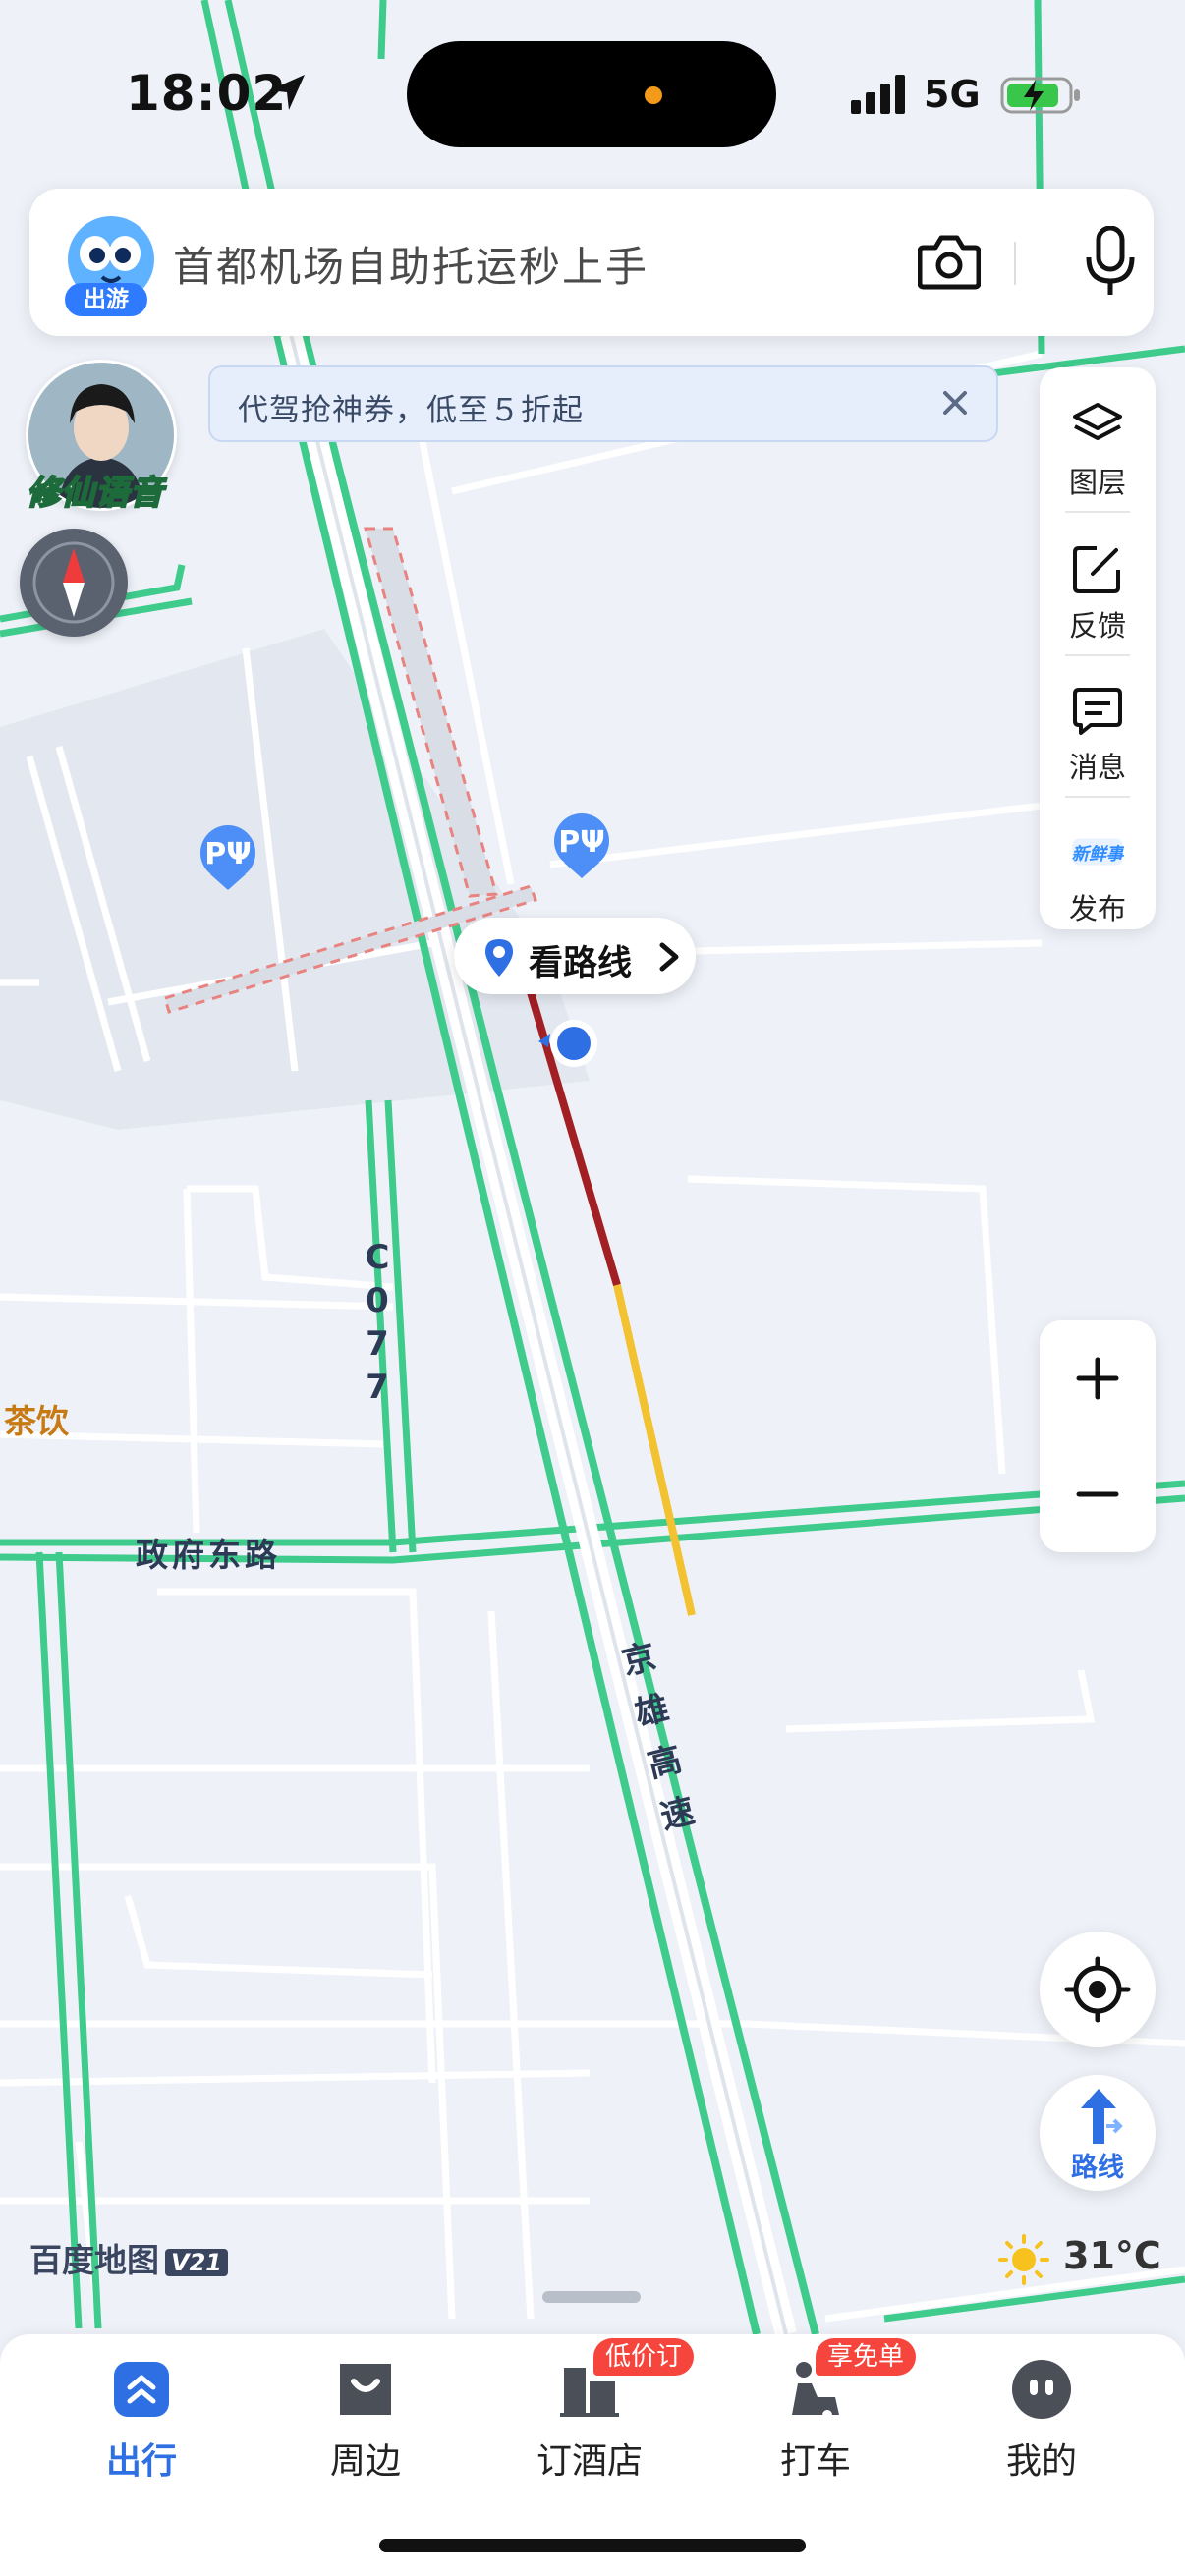 This screenshot has height=2576, width=1185. I want to click on layers-label: 图层, so click(1097, 482).